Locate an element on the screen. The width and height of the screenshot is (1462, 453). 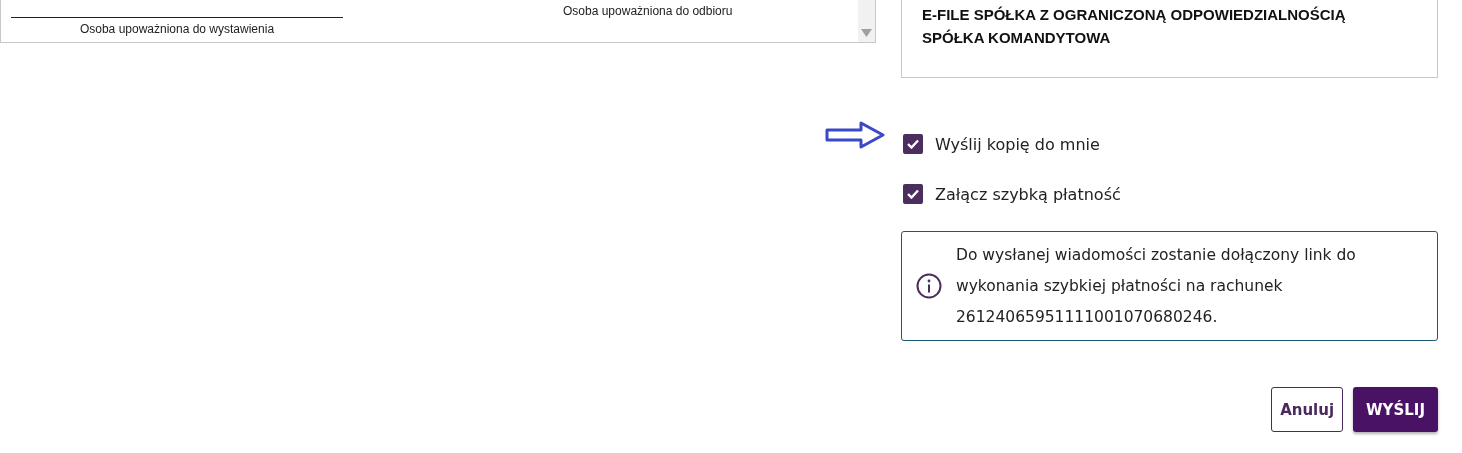
recipient-name: E-FILE SPÓŁKA Z OGRANICZONĄ ODPOWIEDZIALNOŚCIĄ SPÓŁKA KOMANDYTOWA is located at coordinates (1169, 39).